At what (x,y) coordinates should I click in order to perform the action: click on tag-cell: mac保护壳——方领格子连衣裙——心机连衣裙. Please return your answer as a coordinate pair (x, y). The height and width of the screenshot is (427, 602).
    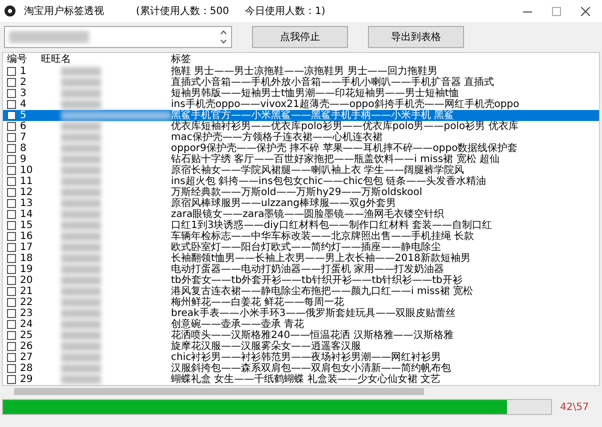
    Looking at the image, I should click on (276, 137).